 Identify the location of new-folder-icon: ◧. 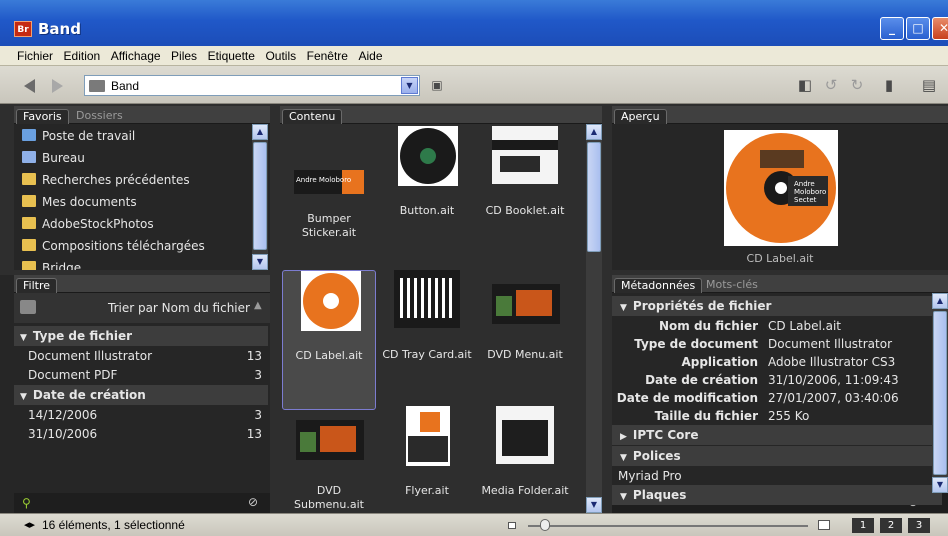
(805, 85).